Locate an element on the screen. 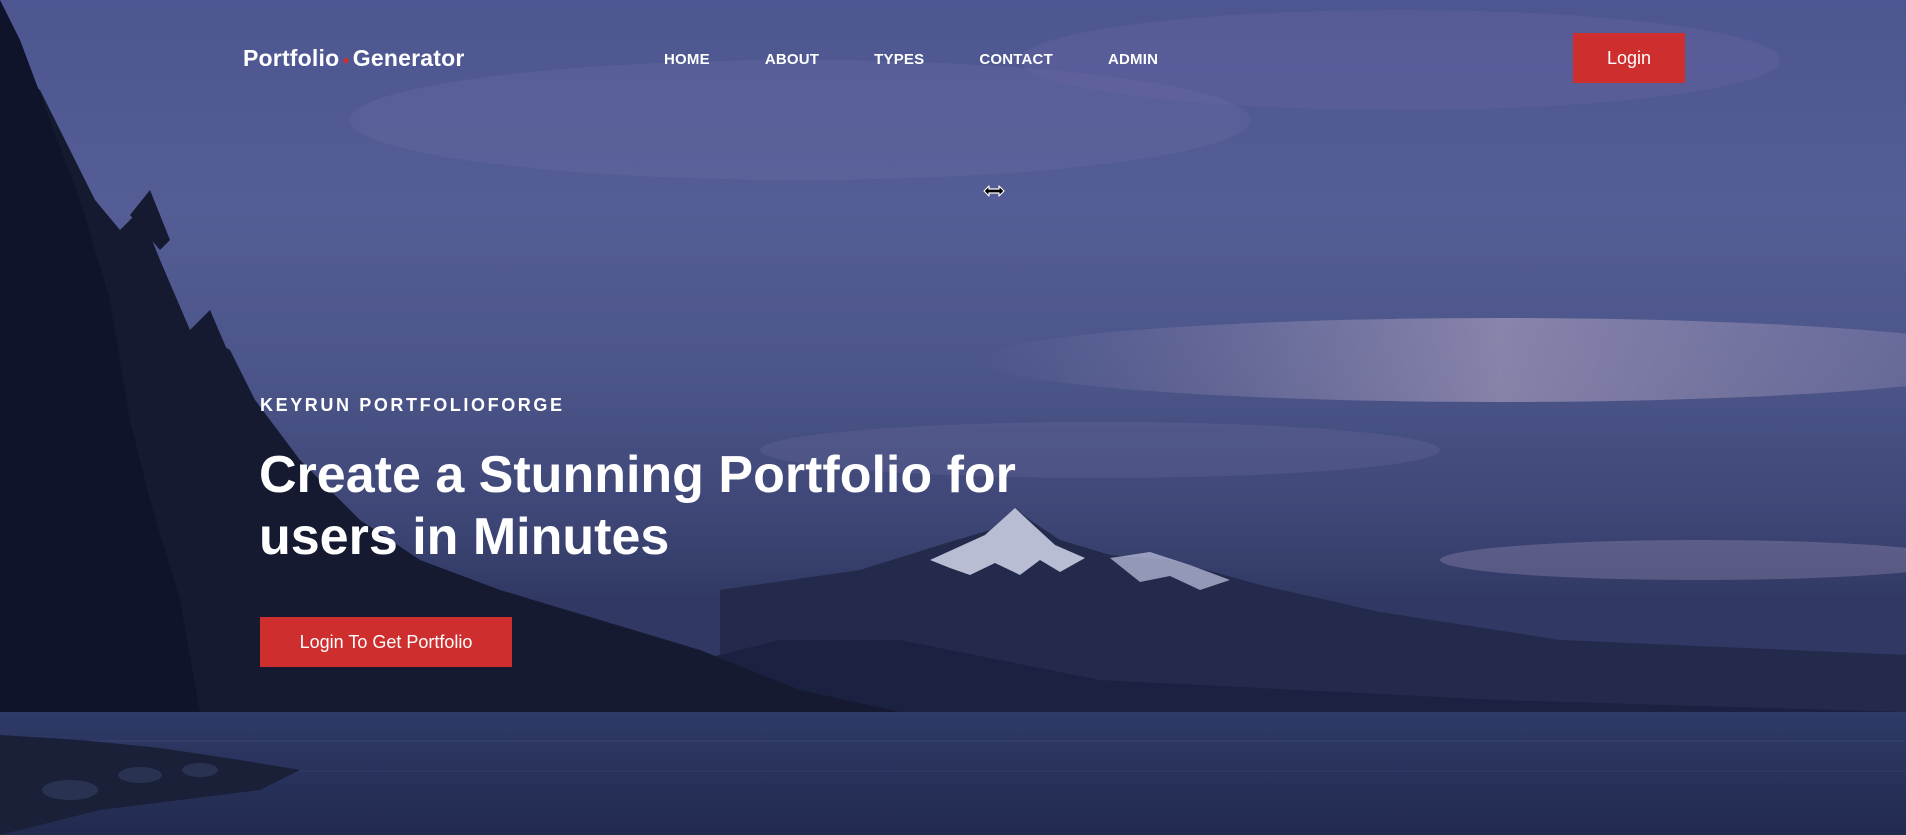 The height and width of the screenshot is (835, 1906). nav-home: HOME is located at coordinates (687, 59).